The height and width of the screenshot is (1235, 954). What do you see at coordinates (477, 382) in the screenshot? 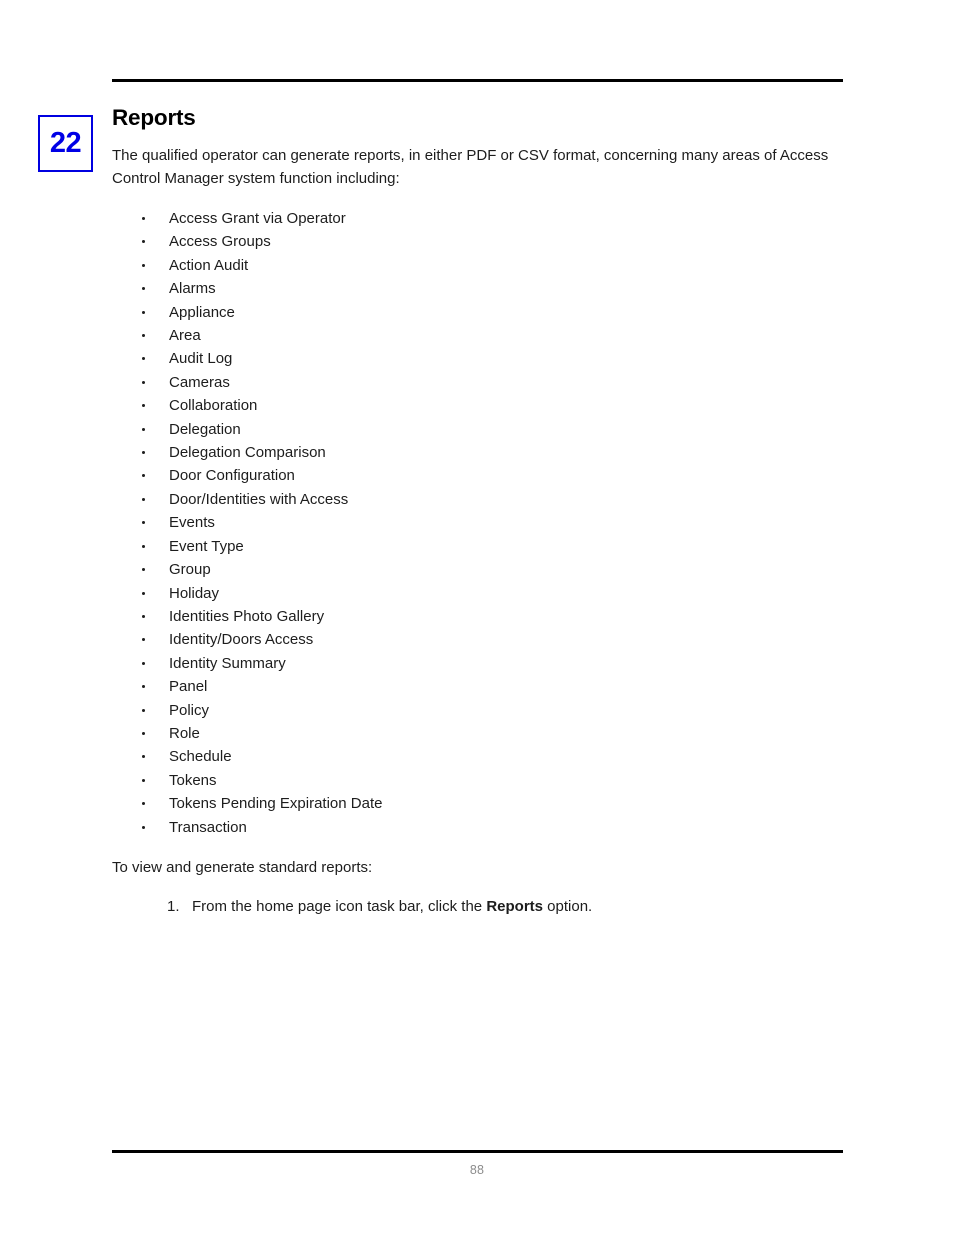
I see `list-item: Cameras` at bounding box center [477, 382].